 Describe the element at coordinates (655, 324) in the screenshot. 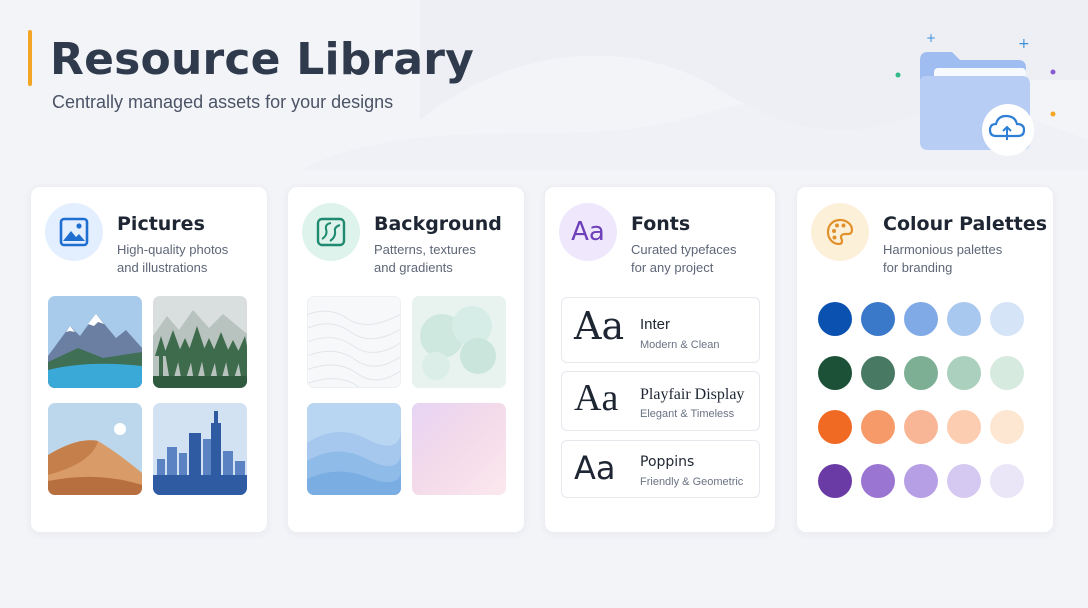

I see `font-name: Inter` at that location.